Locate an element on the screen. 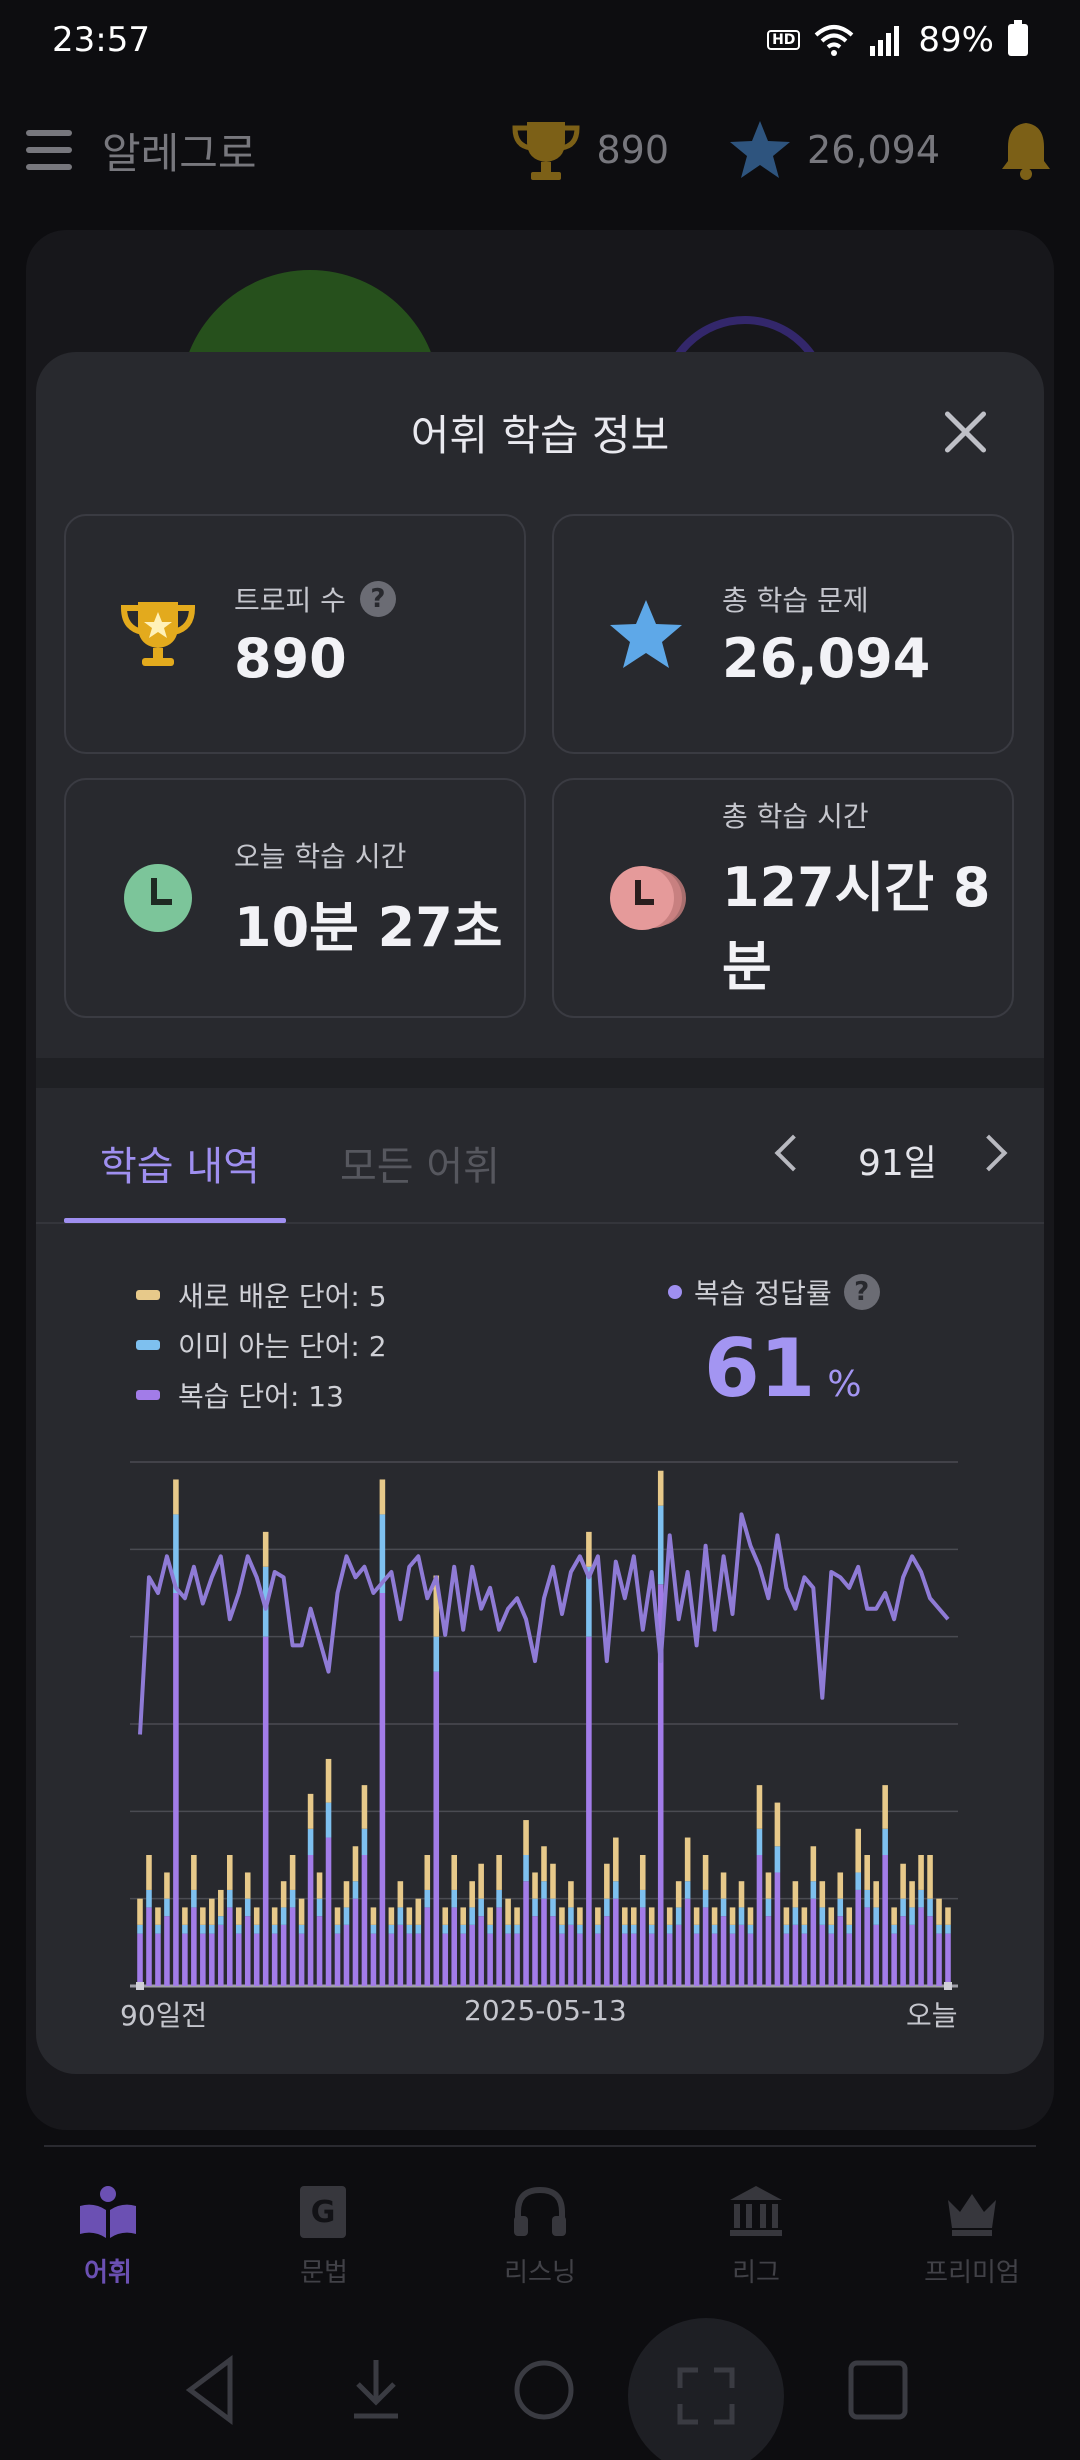 This screenshot has height=2460, width=1080. tab-history: 학습 내역 is located at coordinates (180, 1163).